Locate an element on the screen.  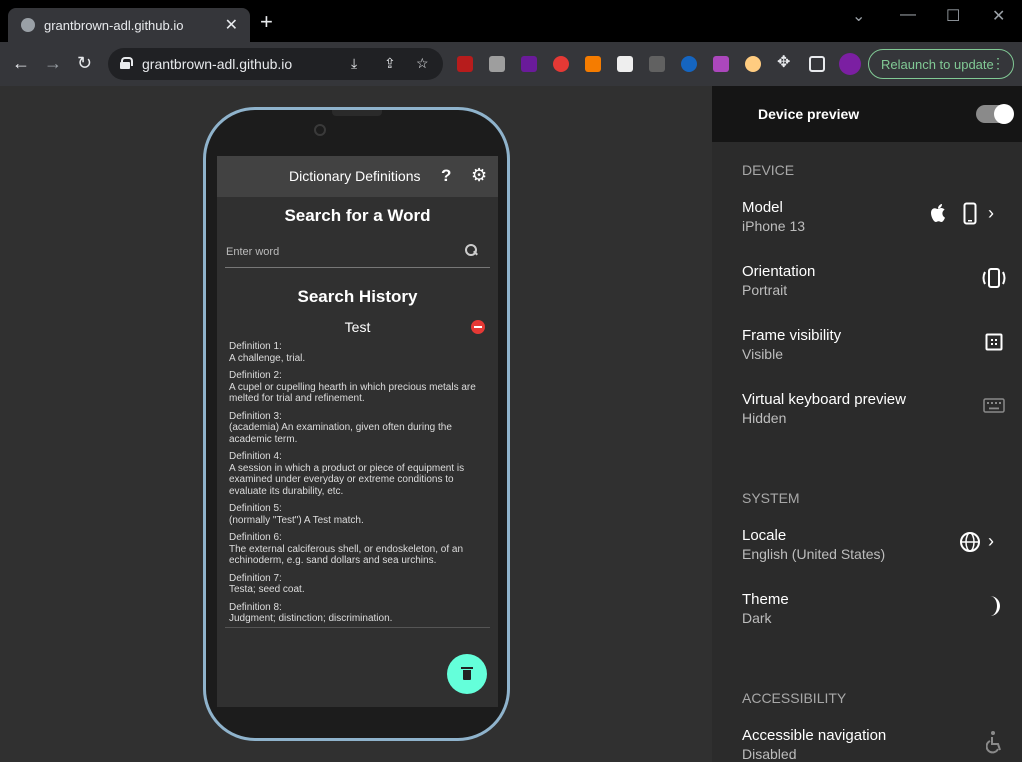
navigation-value: Disabled is located at coordinates (769, 754).